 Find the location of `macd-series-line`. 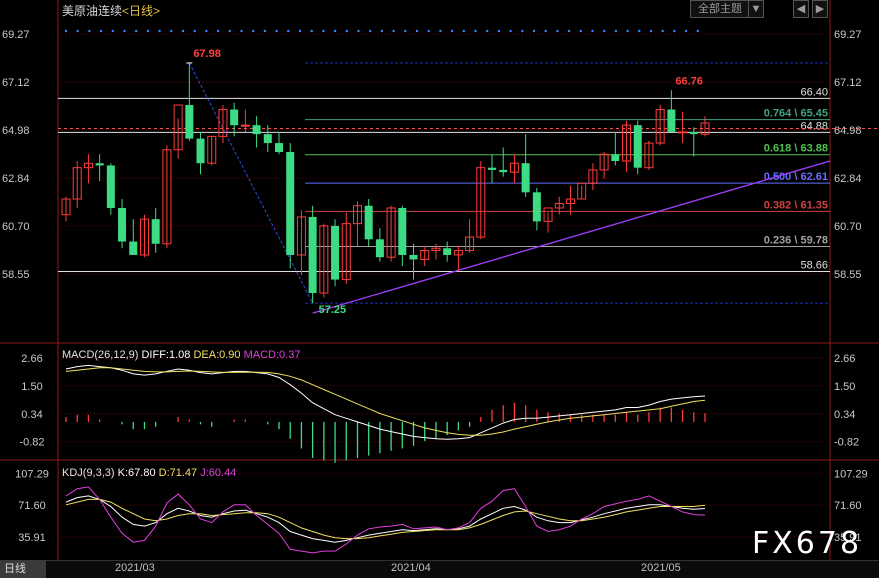

macd-series-line is located at coordinates (385, 402).